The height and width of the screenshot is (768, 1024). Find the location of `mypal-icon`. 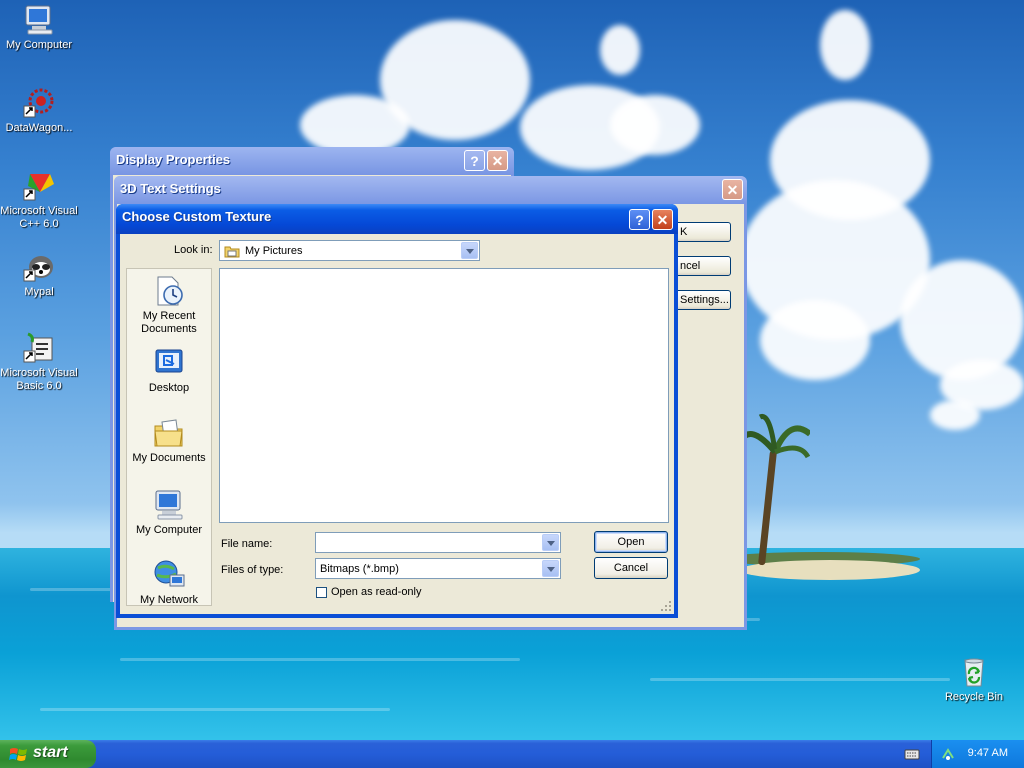

mypal-icon is located at coordinates (39, 267).